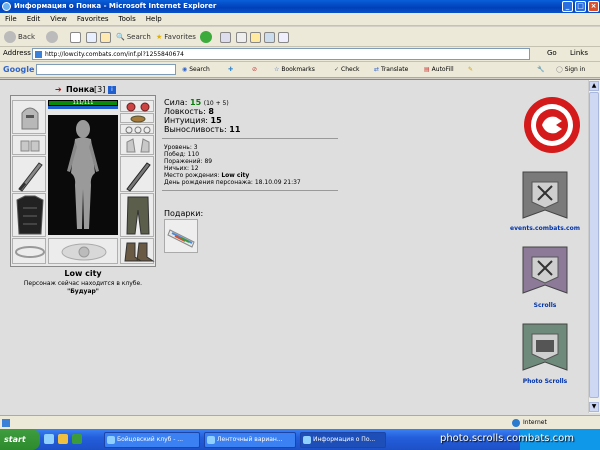 The image size is (600, 450). I want to click on rings-icon, so click(138, 130).